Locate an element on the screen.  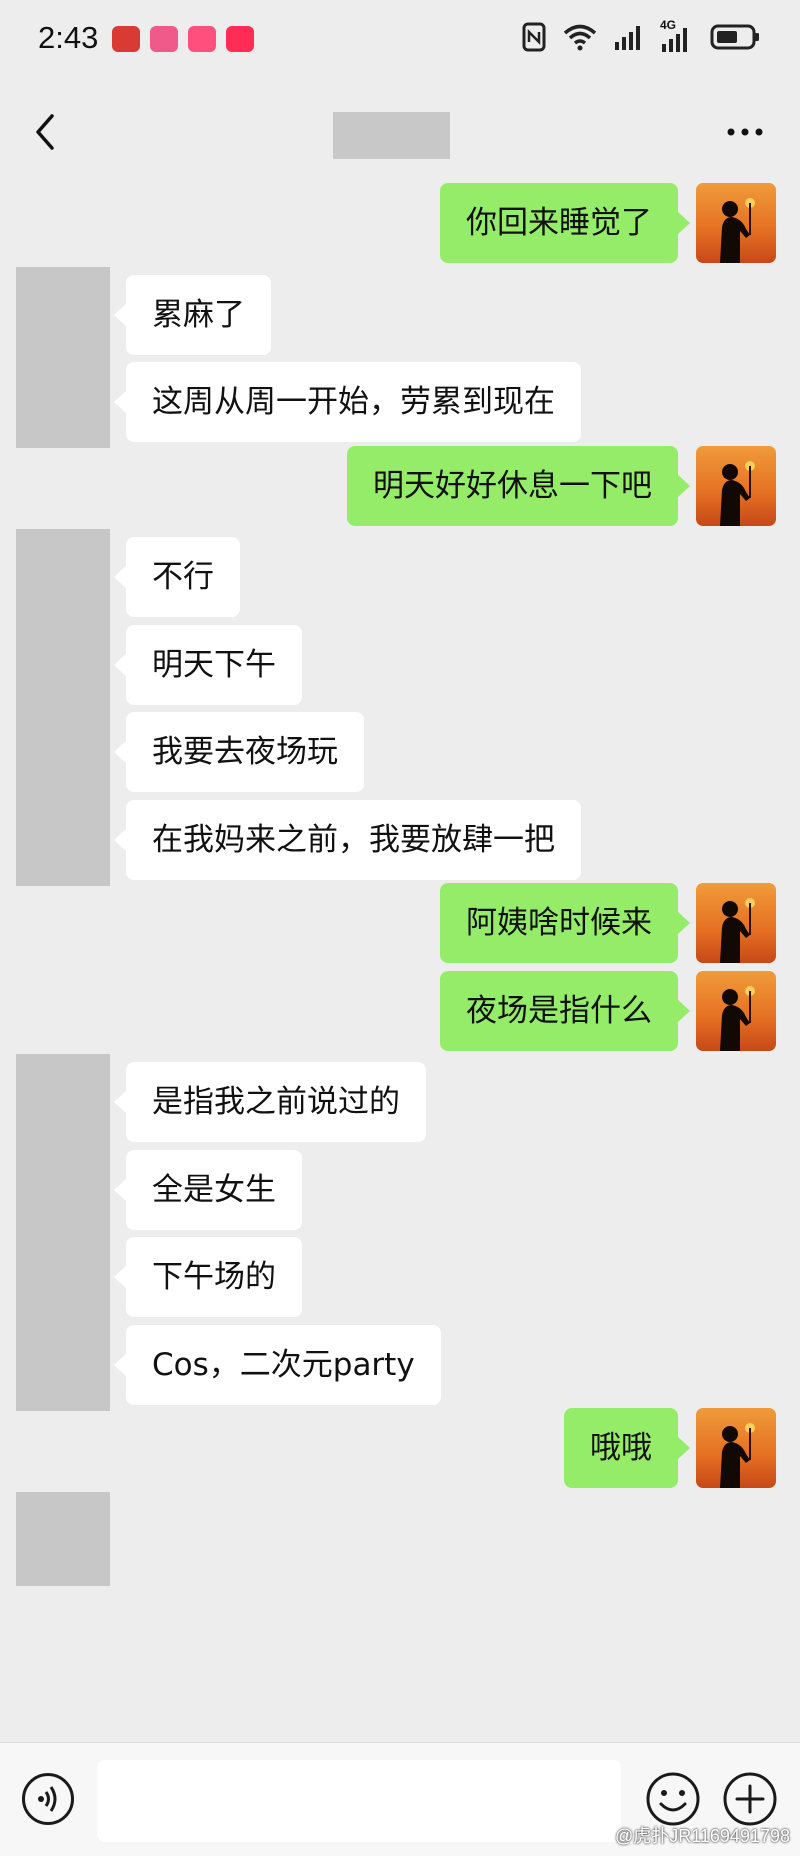
received-message-bubble: 我要去夜场玩 is located at coordinates (239, 752).